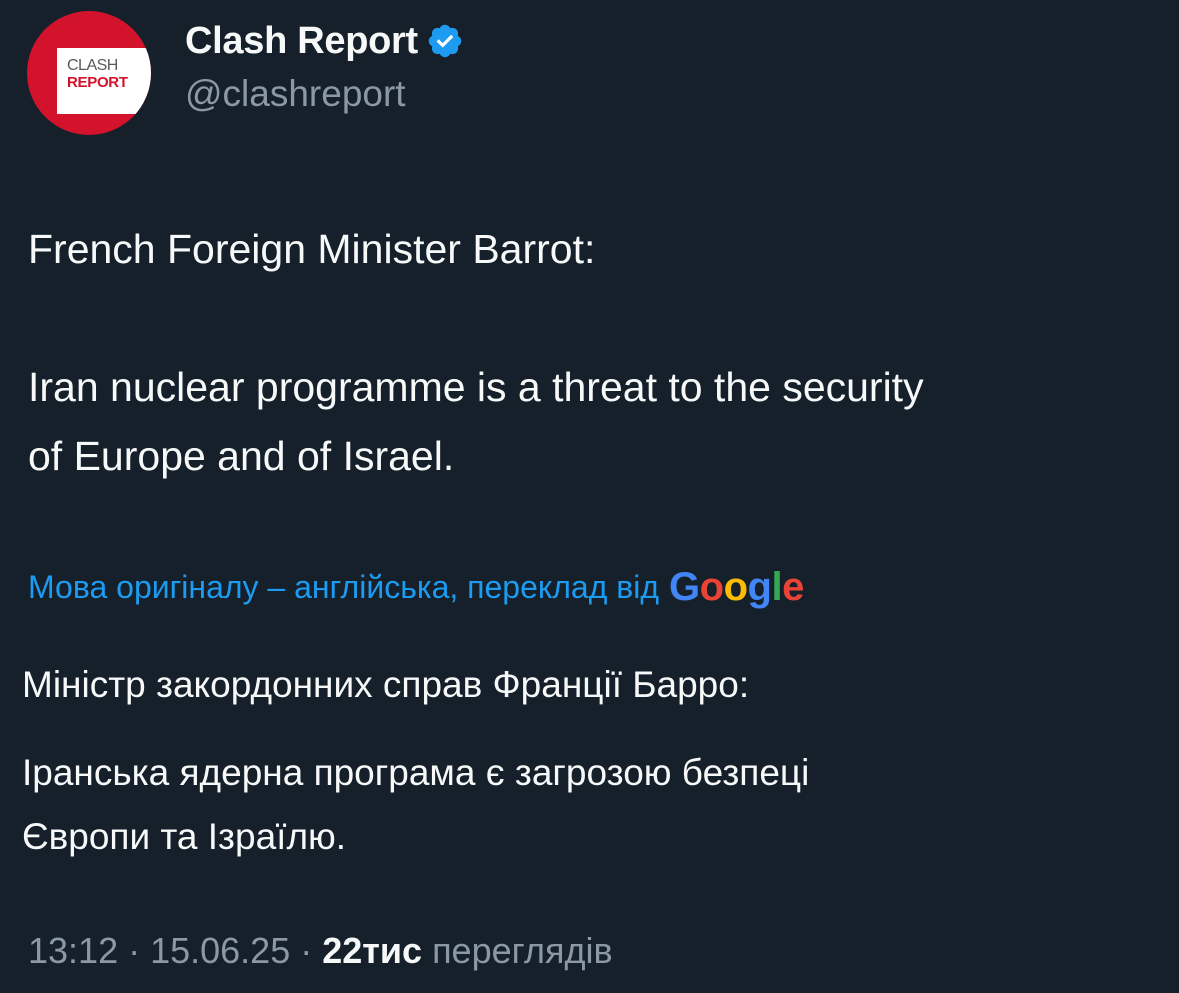  What do you see at coordinates (97, 82) in the screenshot?
I see `avatar-logo-text-bottom: REPORT` at bounding box center [97, 82].